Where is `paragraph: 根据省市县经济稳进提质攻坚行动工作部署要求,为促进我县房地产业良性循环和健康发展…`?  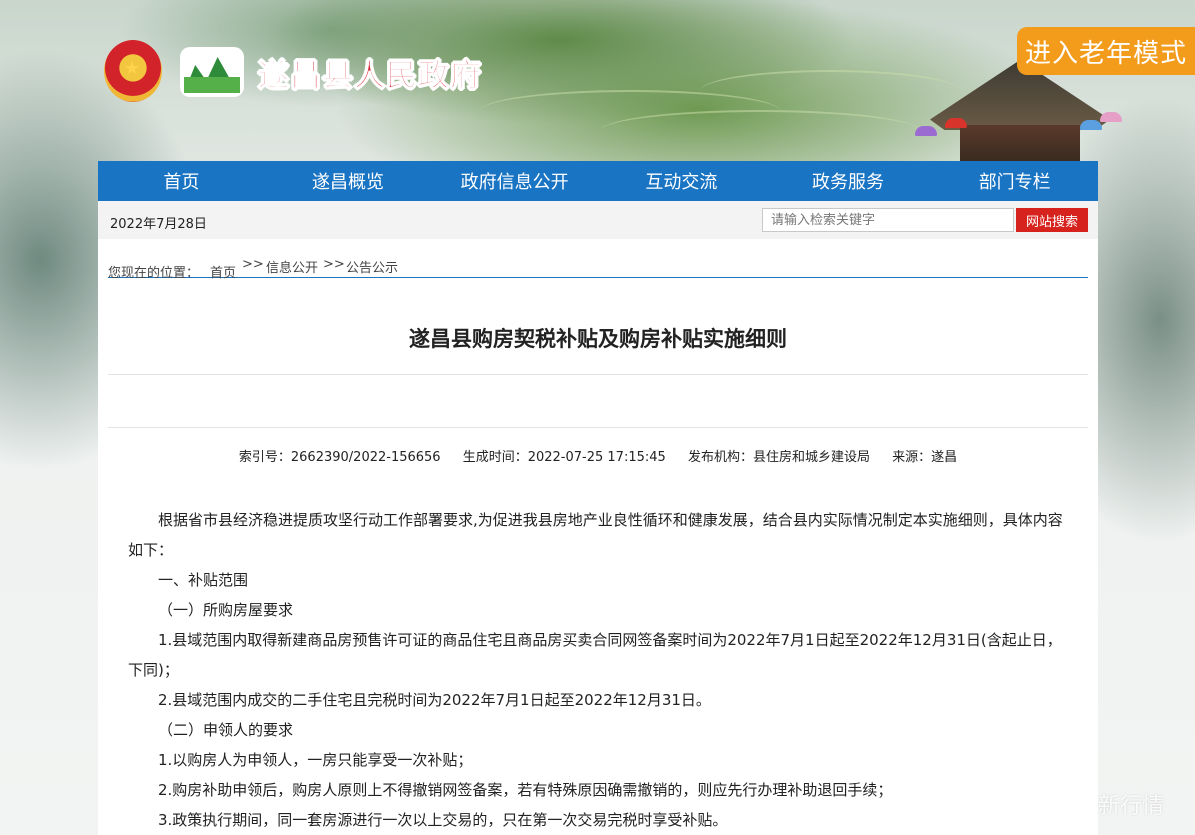
paragraph: 根据省市县经济稳进提质攻坚行动工作部署要求,为促进我县房地产业良性循环和健康发展… is located at coordinates (595, 535).